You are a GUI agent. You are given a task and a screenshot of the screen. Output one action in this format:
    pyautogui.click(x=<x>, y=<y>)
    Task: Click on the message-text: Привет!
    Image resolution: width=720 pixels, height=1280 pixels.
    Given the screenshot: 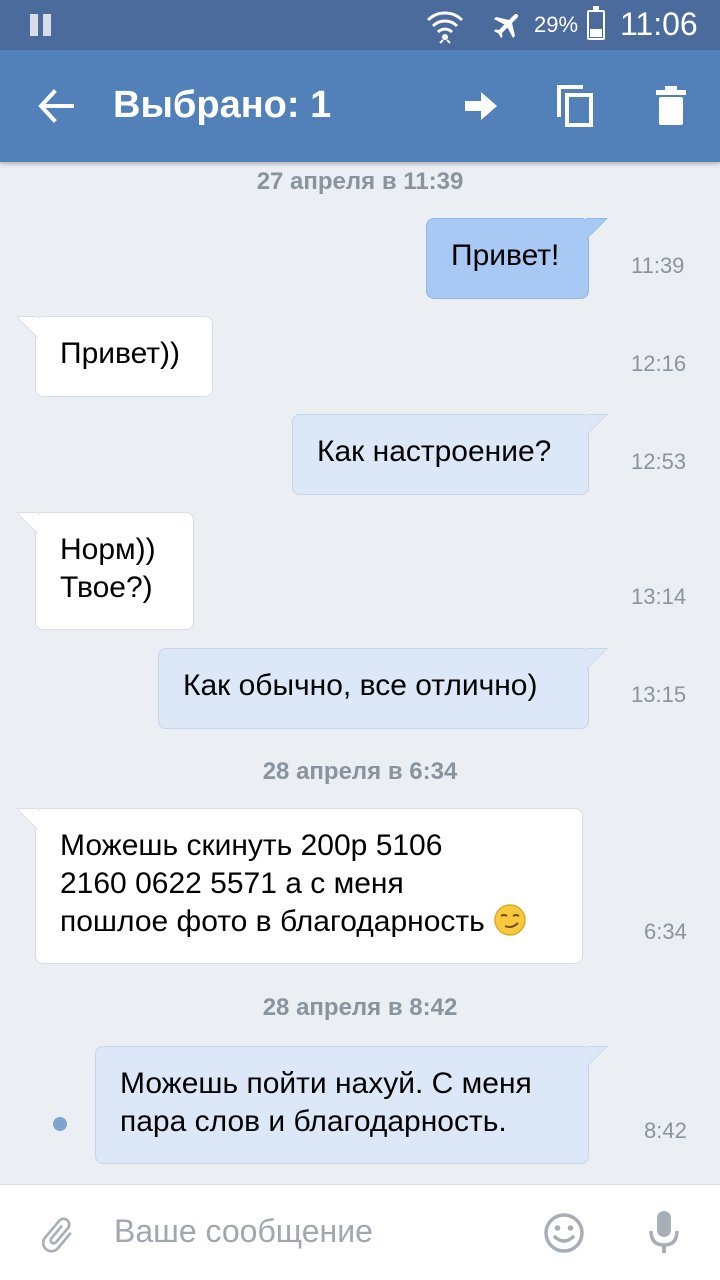 What is the action you would take?
    pyautogui.click(x=505, y=255)
    